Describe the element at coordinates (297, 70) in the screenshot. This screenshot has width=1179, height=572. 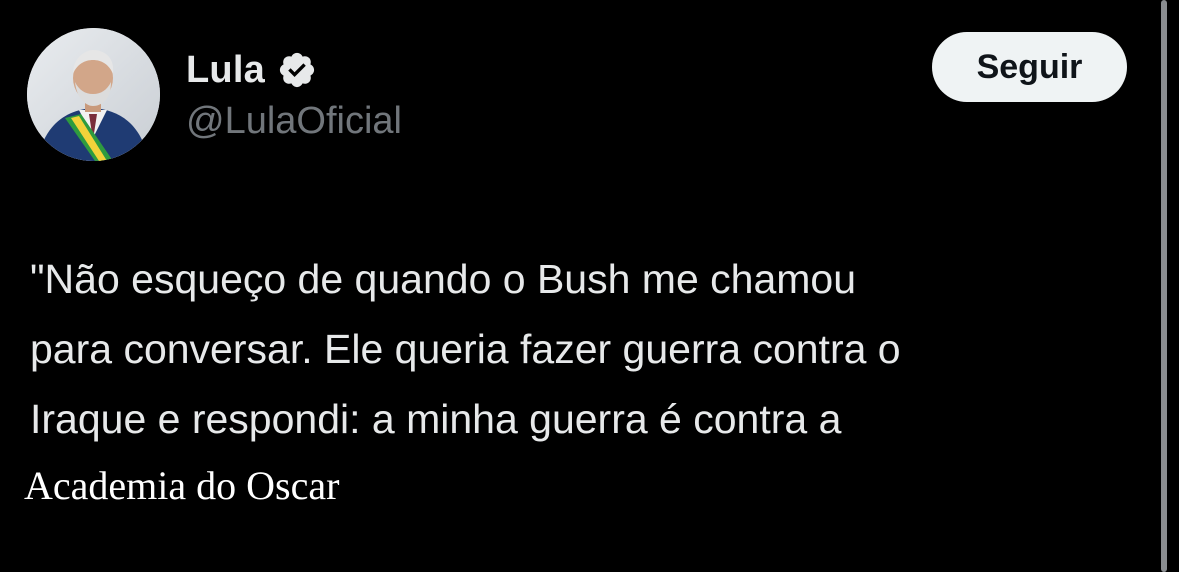
I see `verified-badge-icon` at that location.